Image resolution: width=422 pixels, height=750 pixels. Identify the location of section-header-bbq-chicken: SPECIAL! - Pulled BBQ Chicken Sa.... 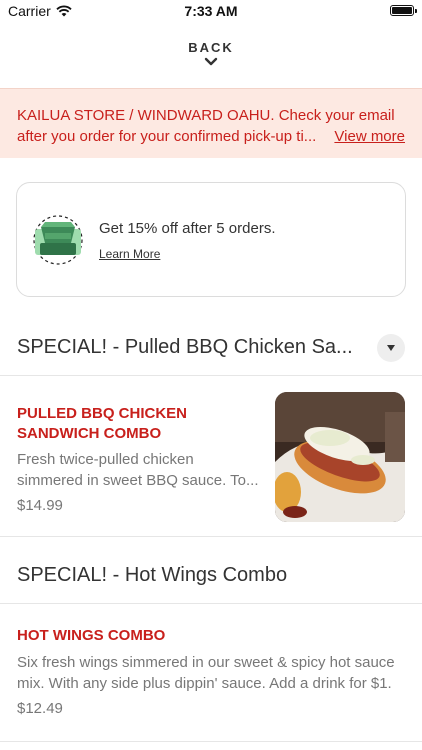
(211, 348).